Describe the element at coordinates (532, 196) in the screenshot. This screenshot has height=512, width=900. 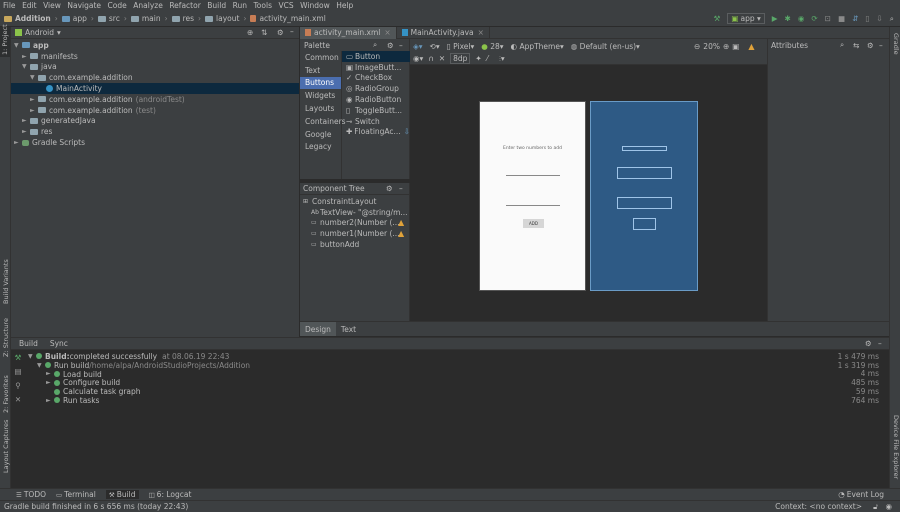
I see `design-preview: Enter two numbers to add ADD` at that location.